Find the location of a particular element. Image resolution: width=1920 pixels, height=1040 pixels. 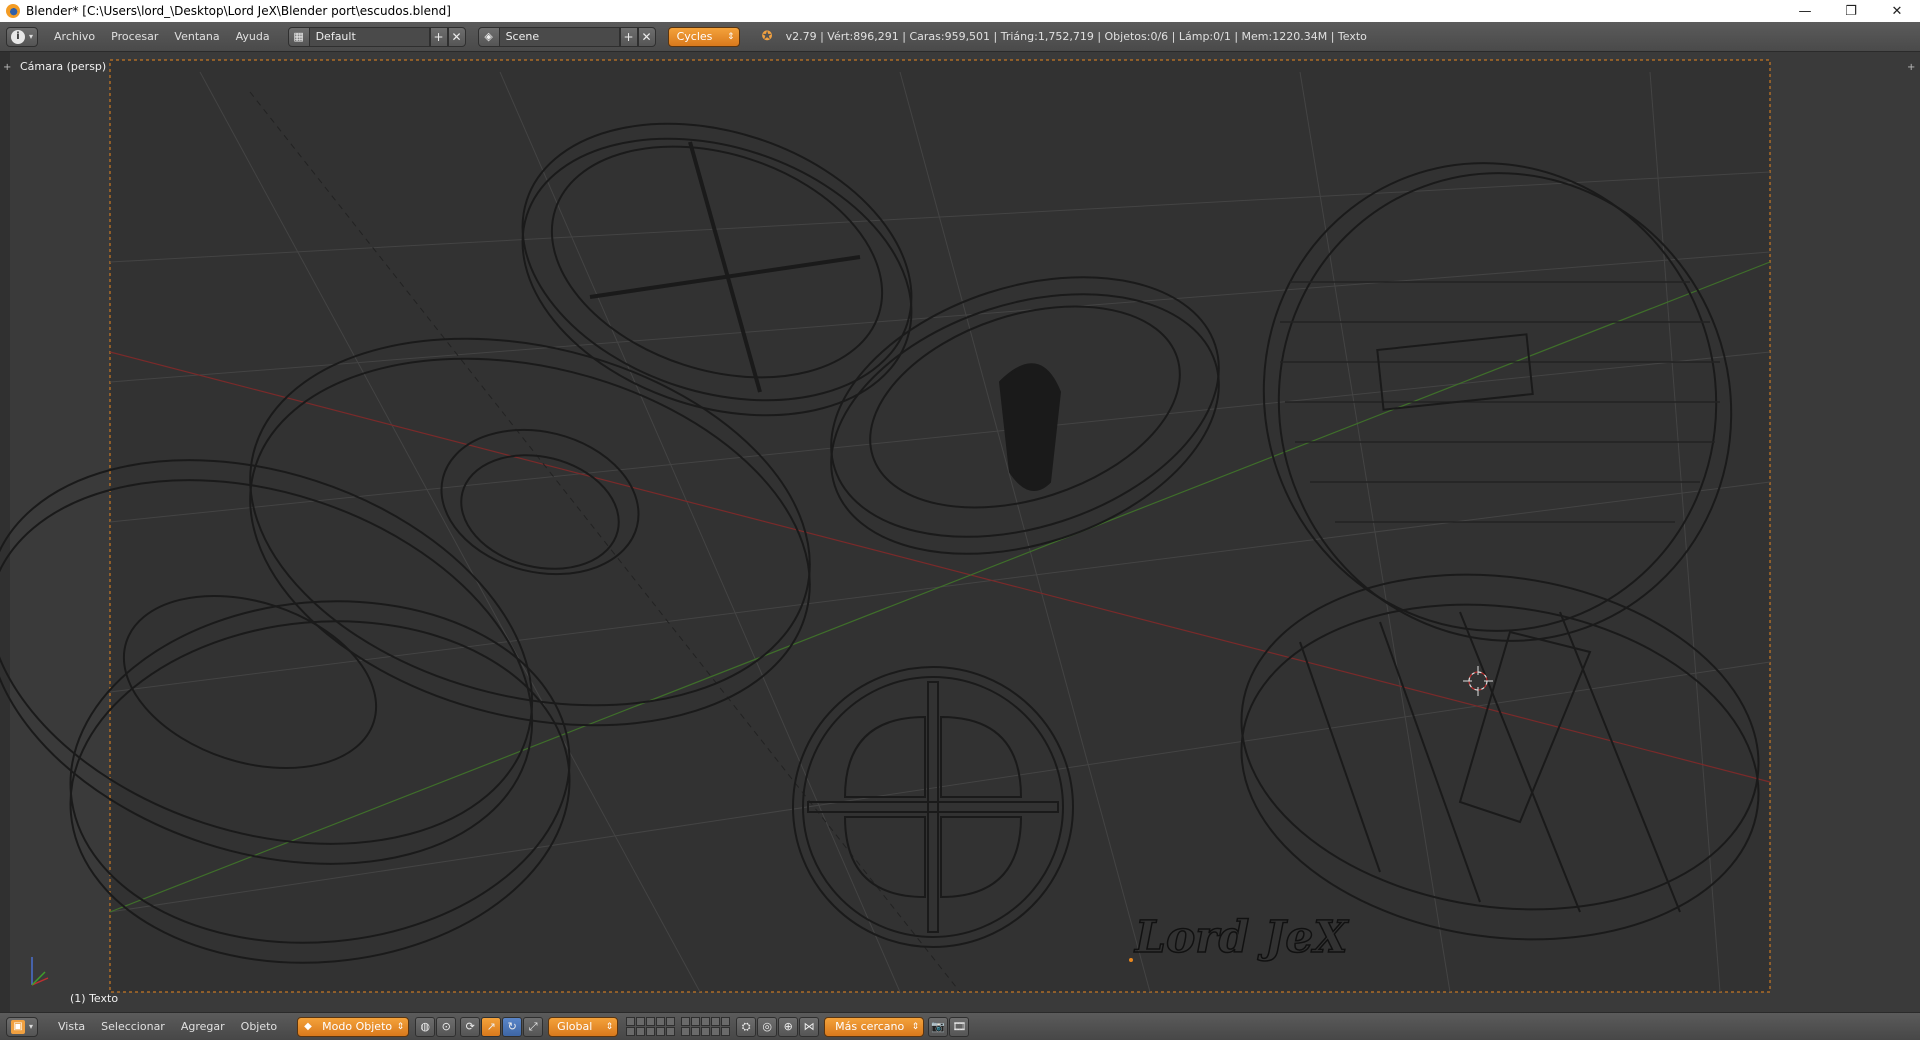

blender-stats-icon: ✪ is located at coordinates (767, 36).